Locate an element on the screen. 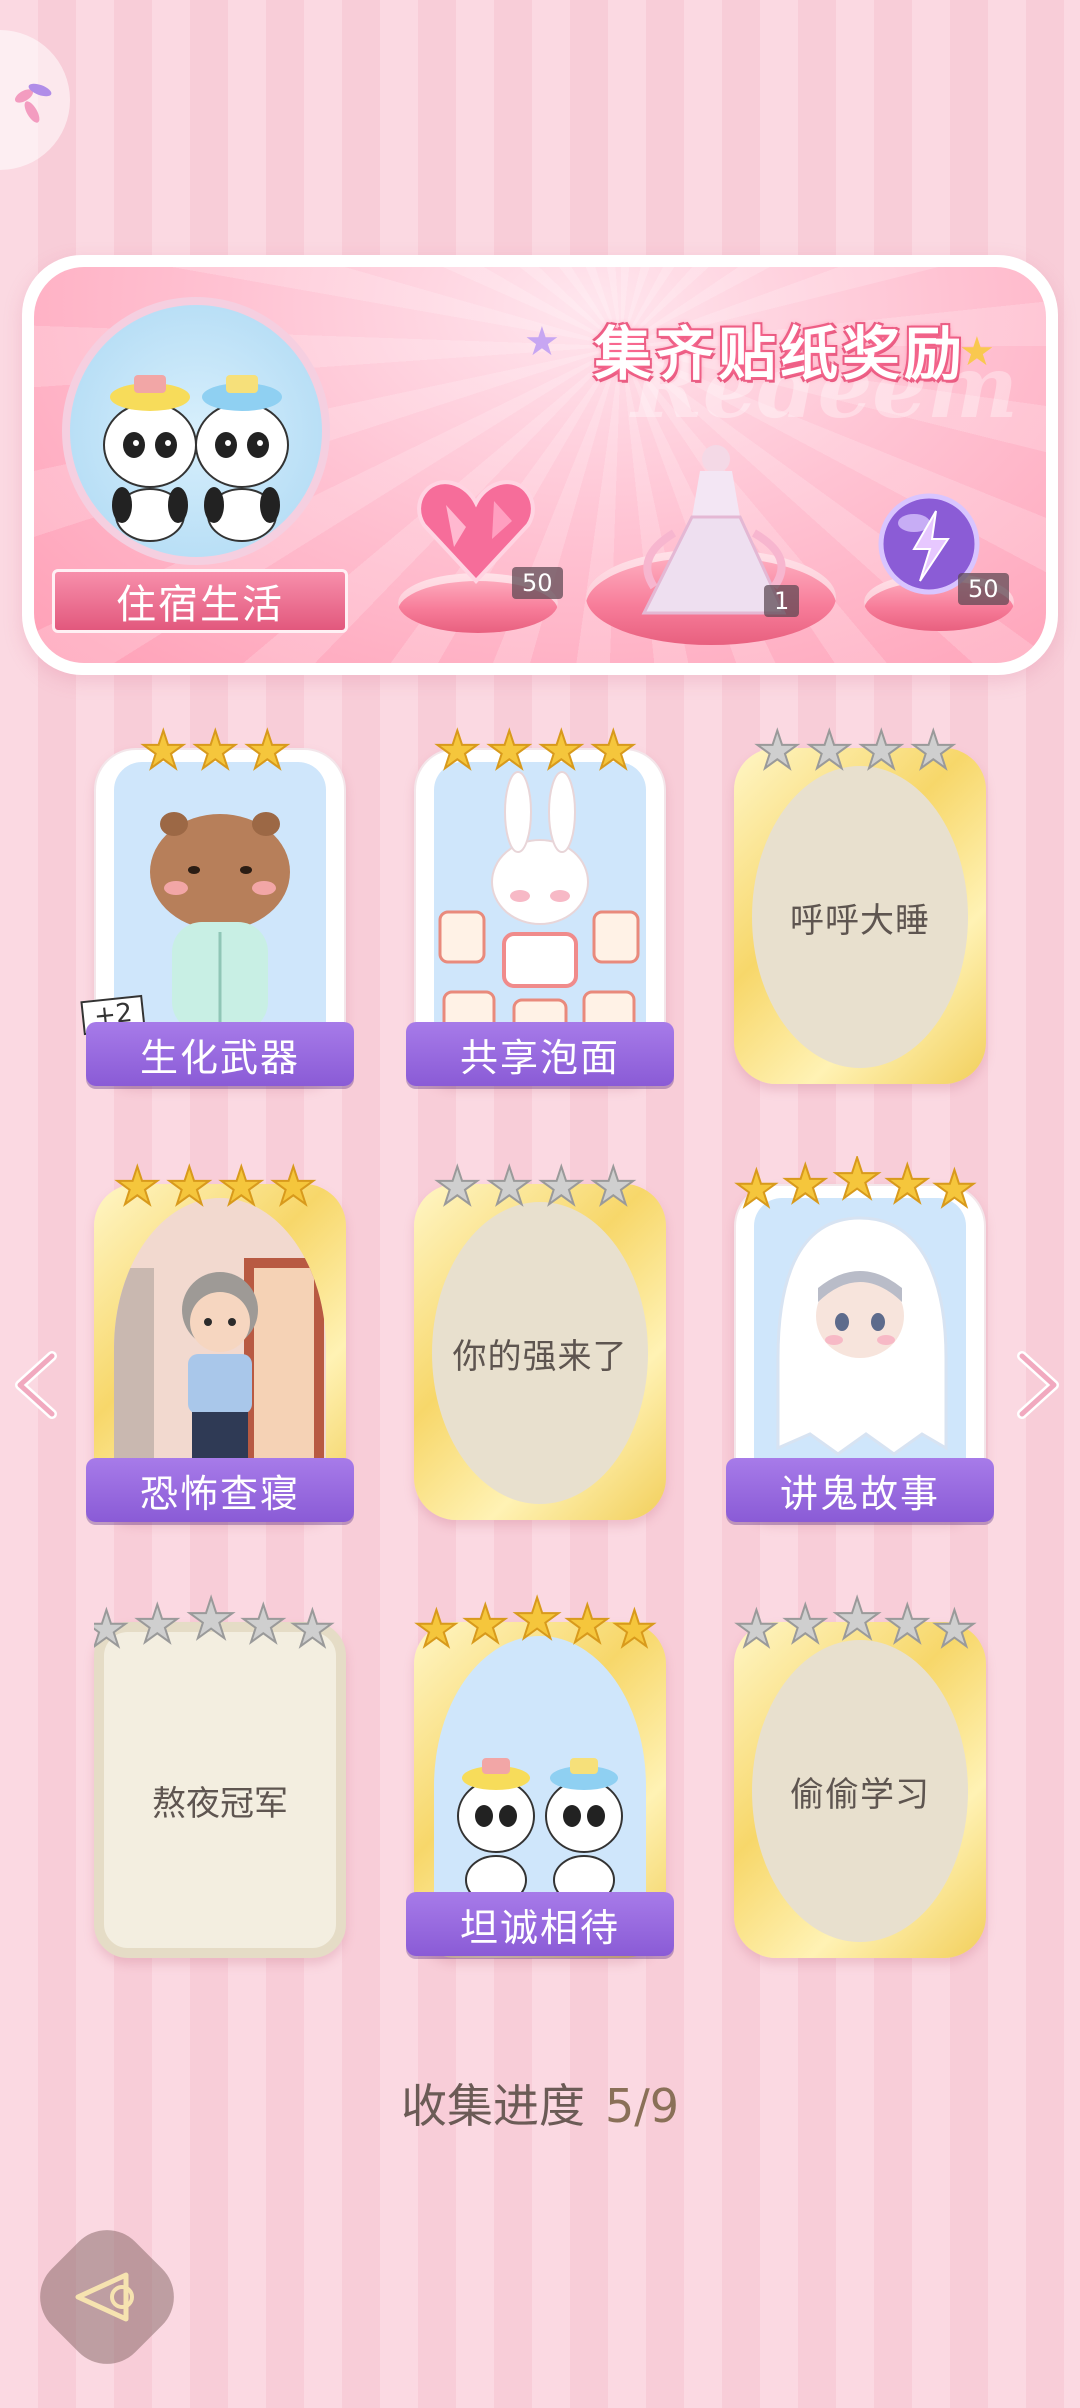  sticker-card: ★ ★ ★ ★ ★ 讲鬼故事 is located at coordinates (860, 1339).